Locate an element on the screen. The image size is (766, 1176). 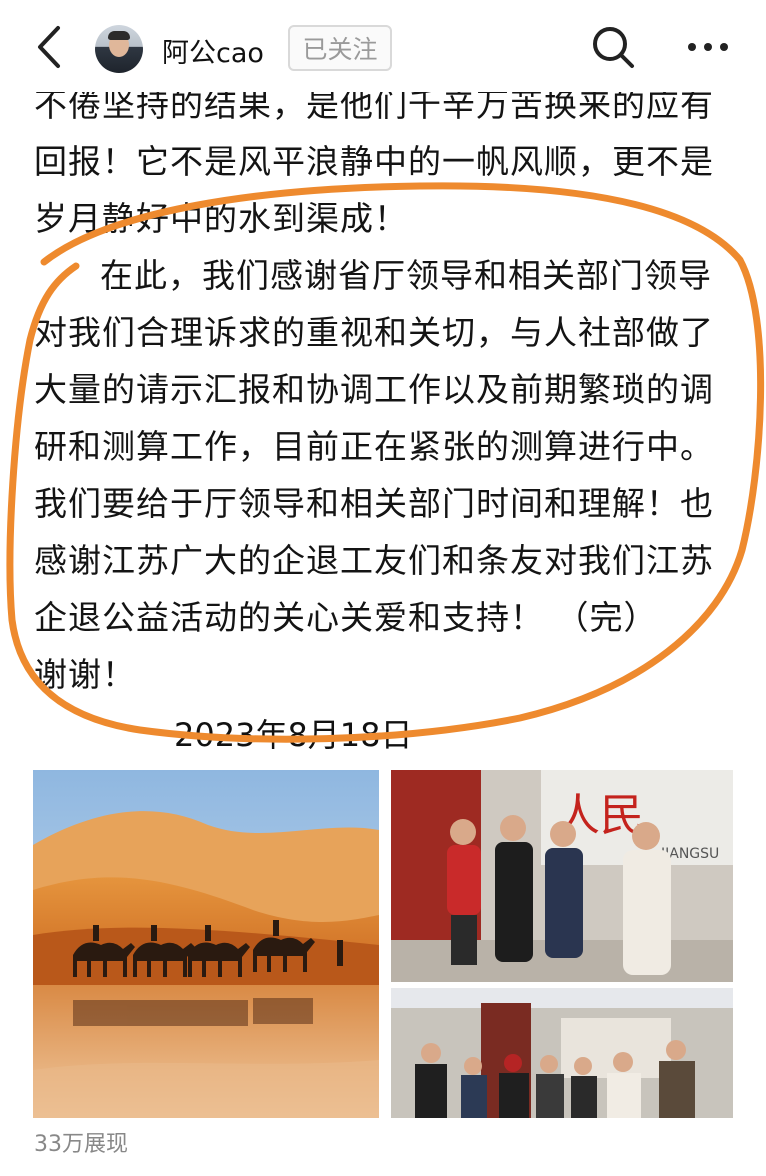
avatar-hair is located at coordinates (119, 35).